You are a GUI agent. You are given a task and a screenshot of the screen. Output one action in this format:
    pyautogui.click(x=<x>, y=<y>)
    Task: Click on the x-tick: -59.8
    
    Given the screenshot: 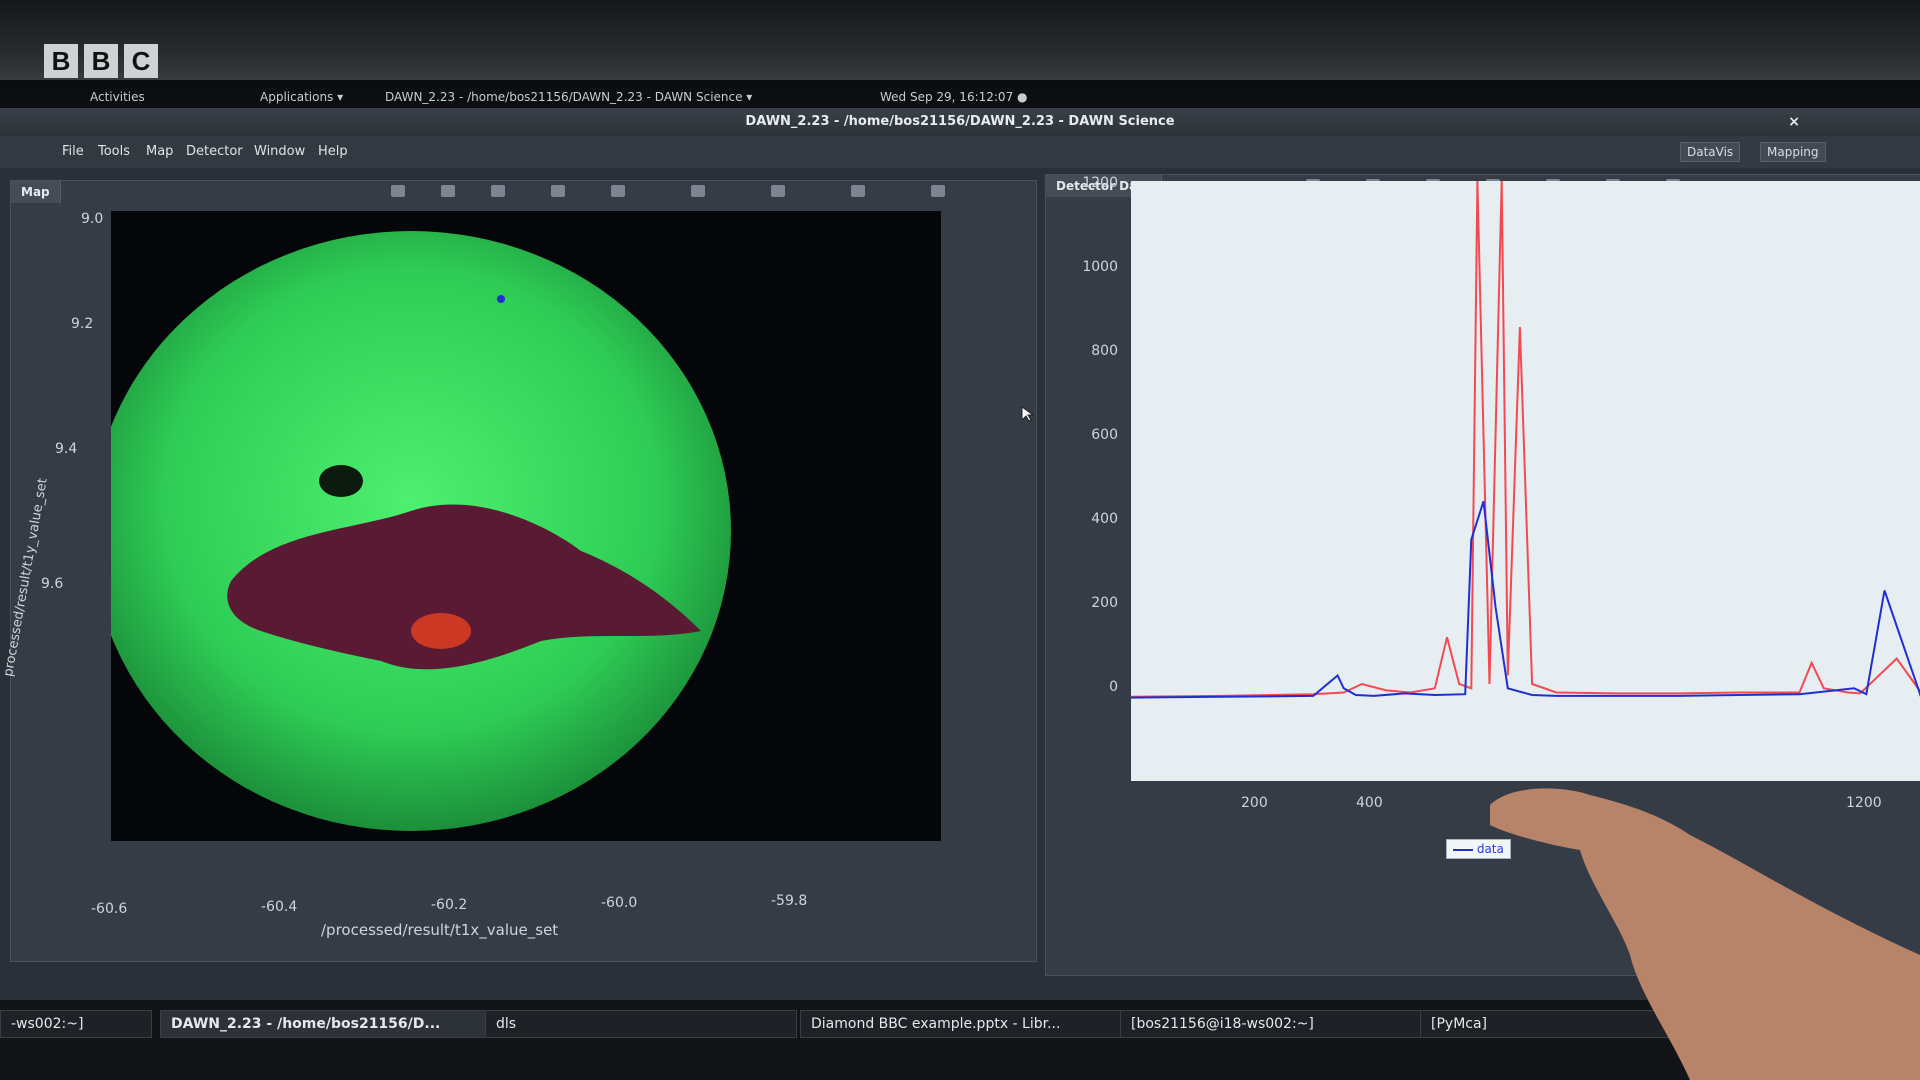 What is the action you would take?
    pyautogui.click(x=789, y=901)
    